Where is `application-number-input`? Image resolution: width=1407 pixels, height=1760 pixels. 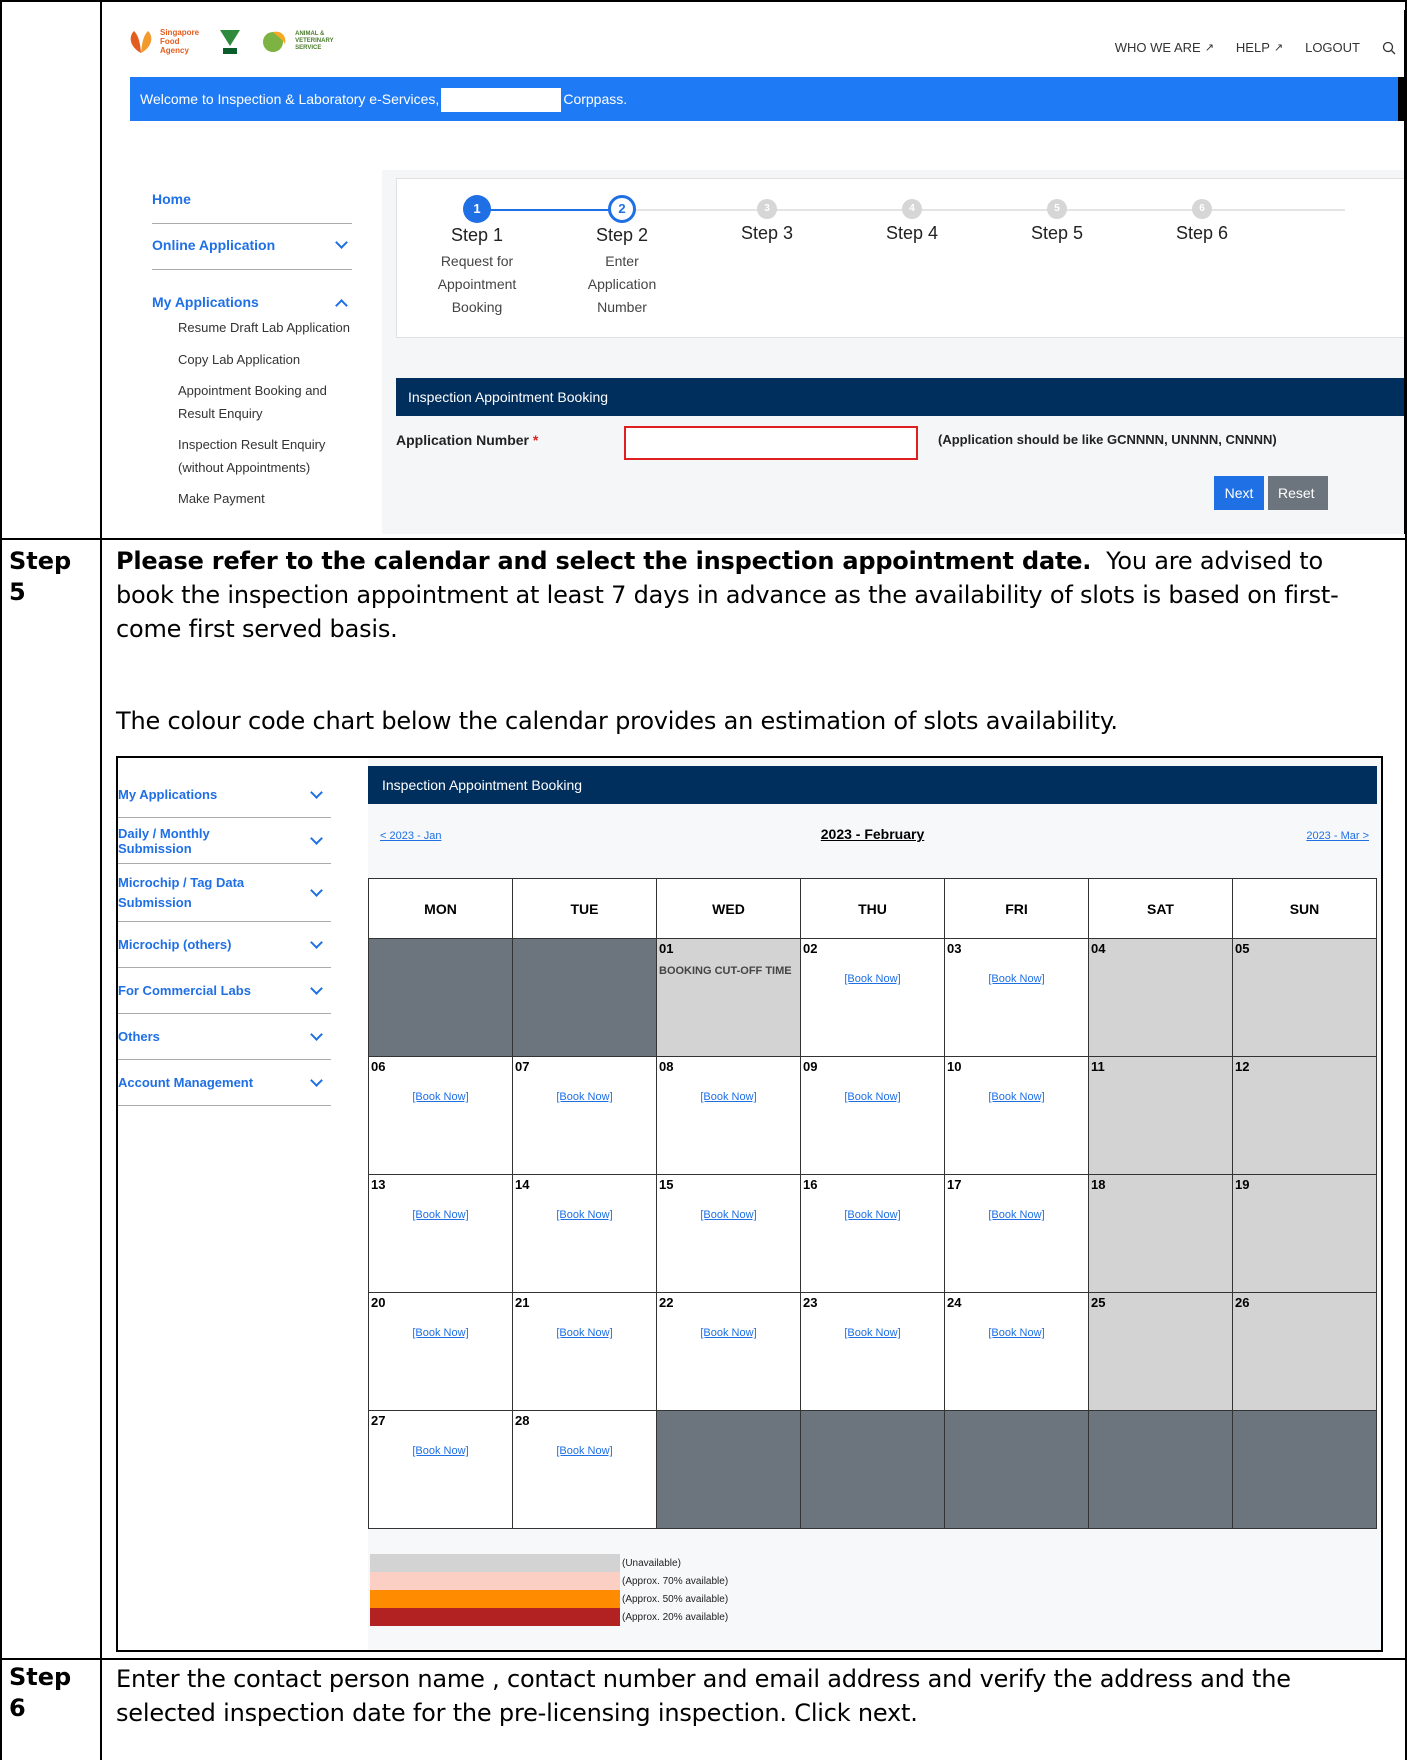
application-number-input is located at coordinates (771, 443).